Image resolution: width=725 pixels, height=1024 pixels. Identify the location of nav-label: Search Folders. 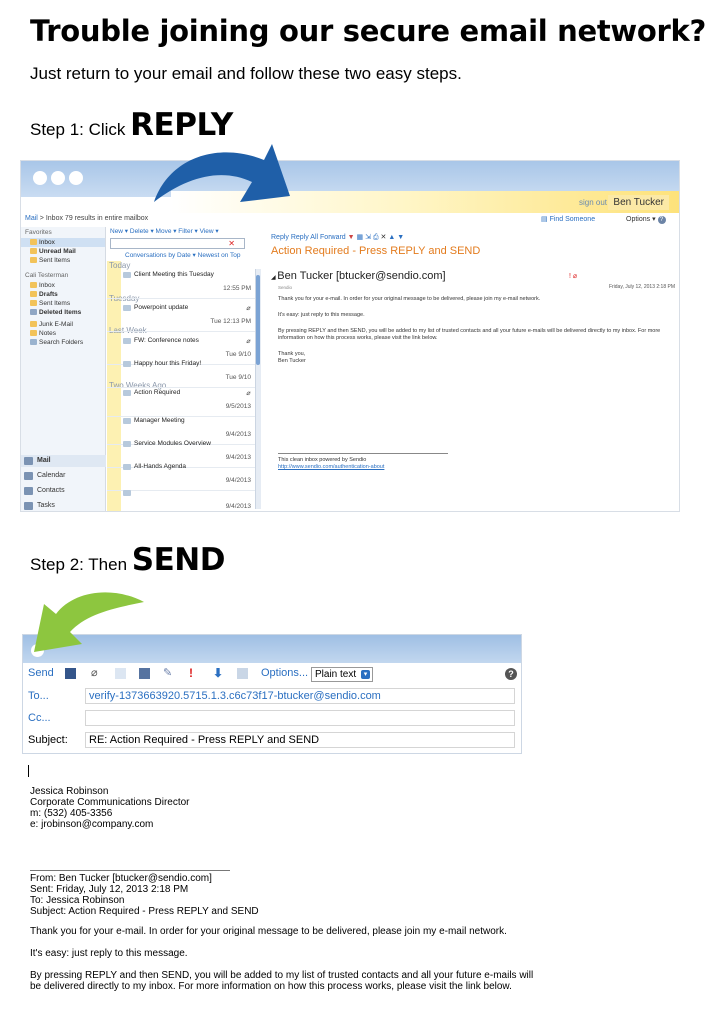
(61, 342).